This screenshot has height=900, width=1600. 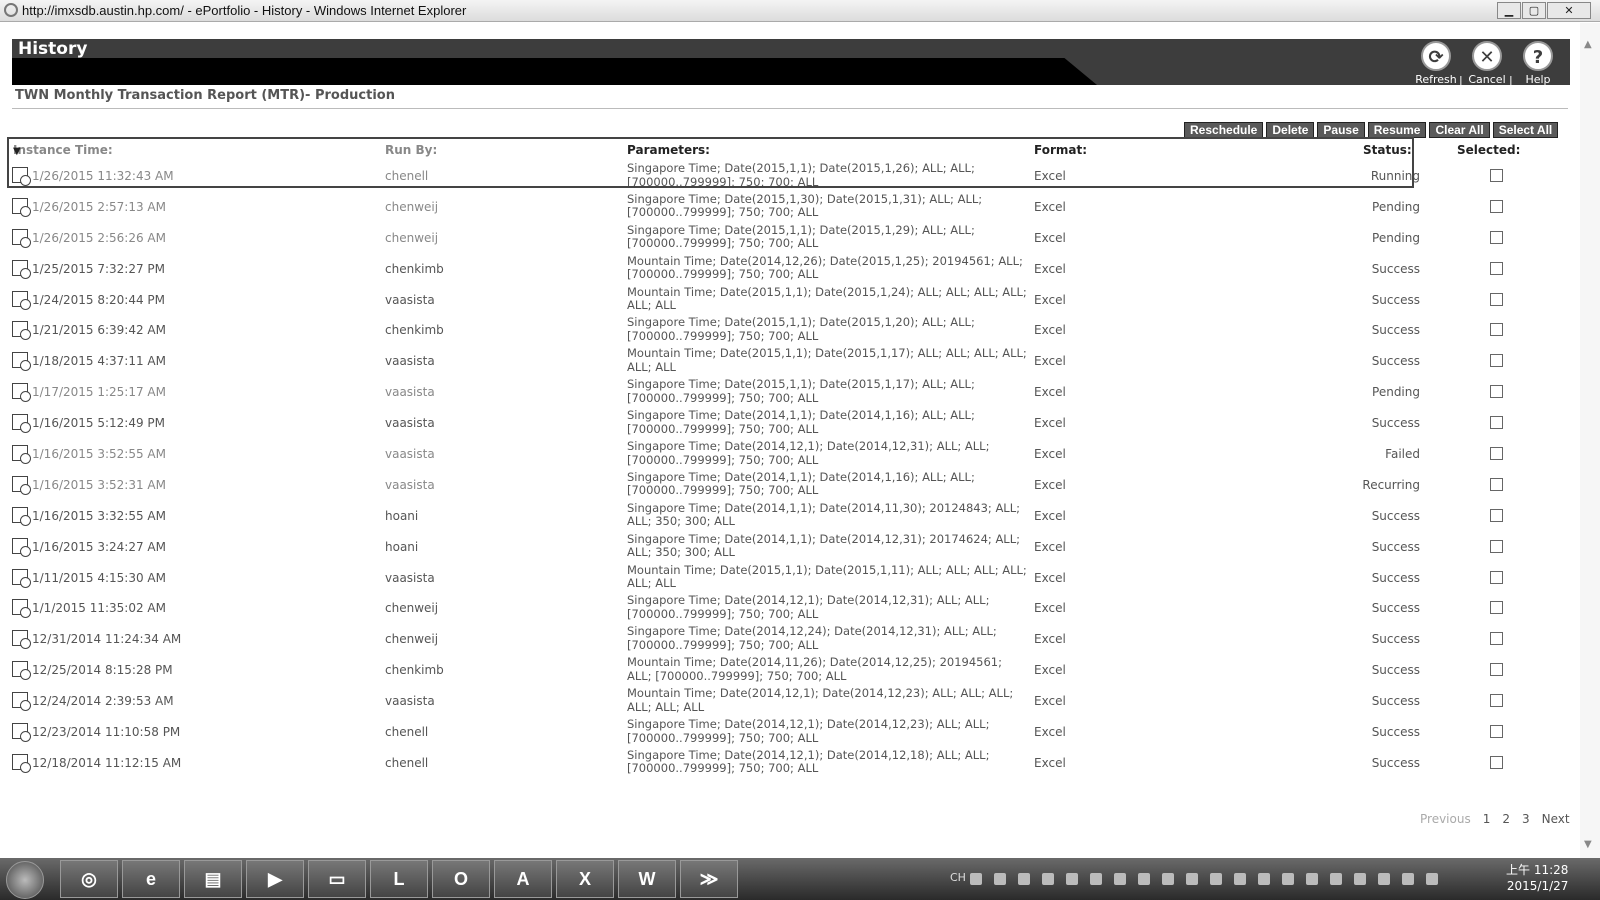 What do you see at coordinates (337, 879) in the screenshot?
I see `notes-taskbar-button: ▭` at bounding box center [337, 879].